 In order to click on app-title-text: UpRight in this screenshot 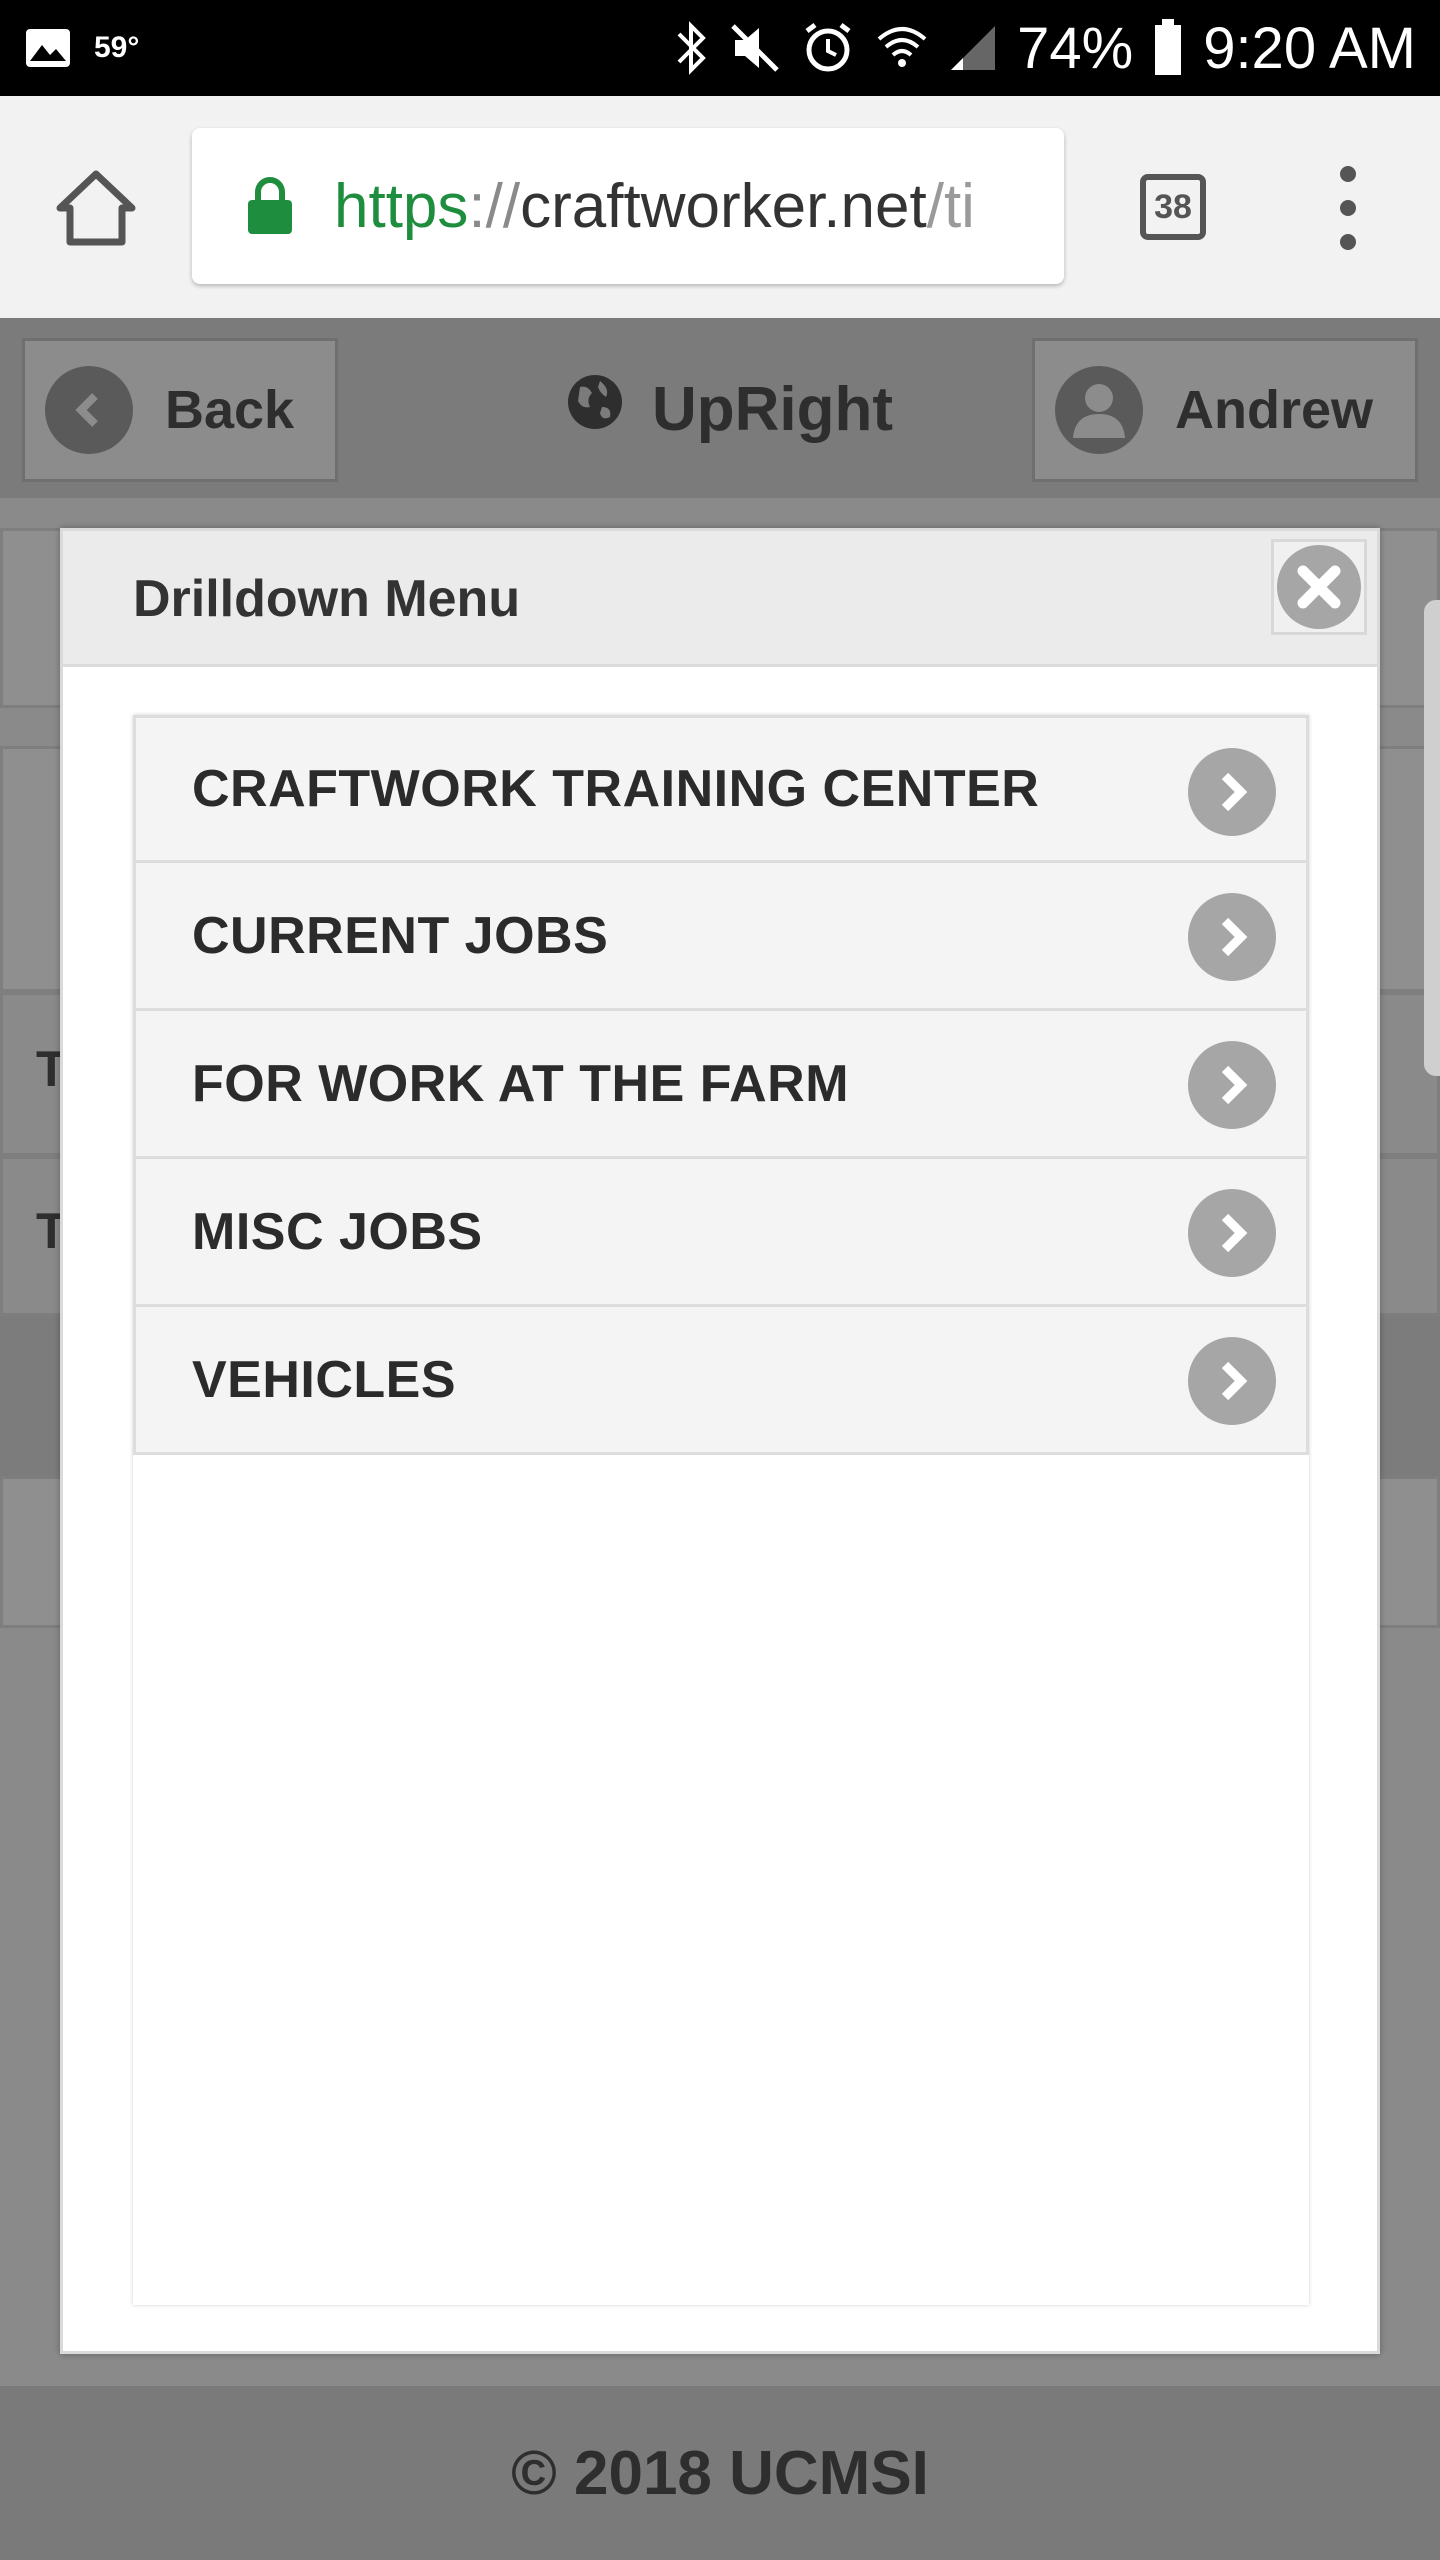, I will do `click(773, 409)`.